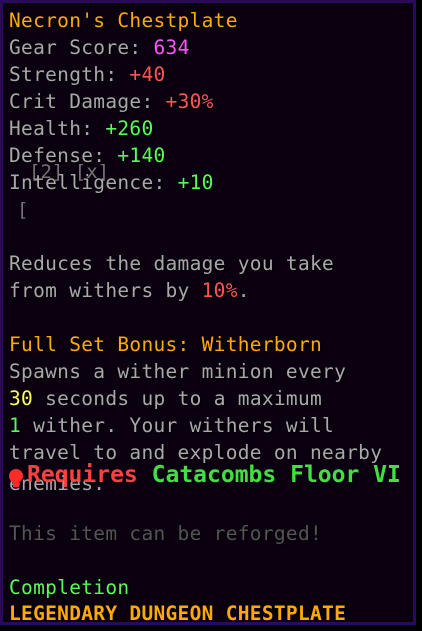 This screenshot has height=631, width=422. Describe the element at coordinates (57, 128) in the screenshot. I see `stat-label: Health:` at that location.